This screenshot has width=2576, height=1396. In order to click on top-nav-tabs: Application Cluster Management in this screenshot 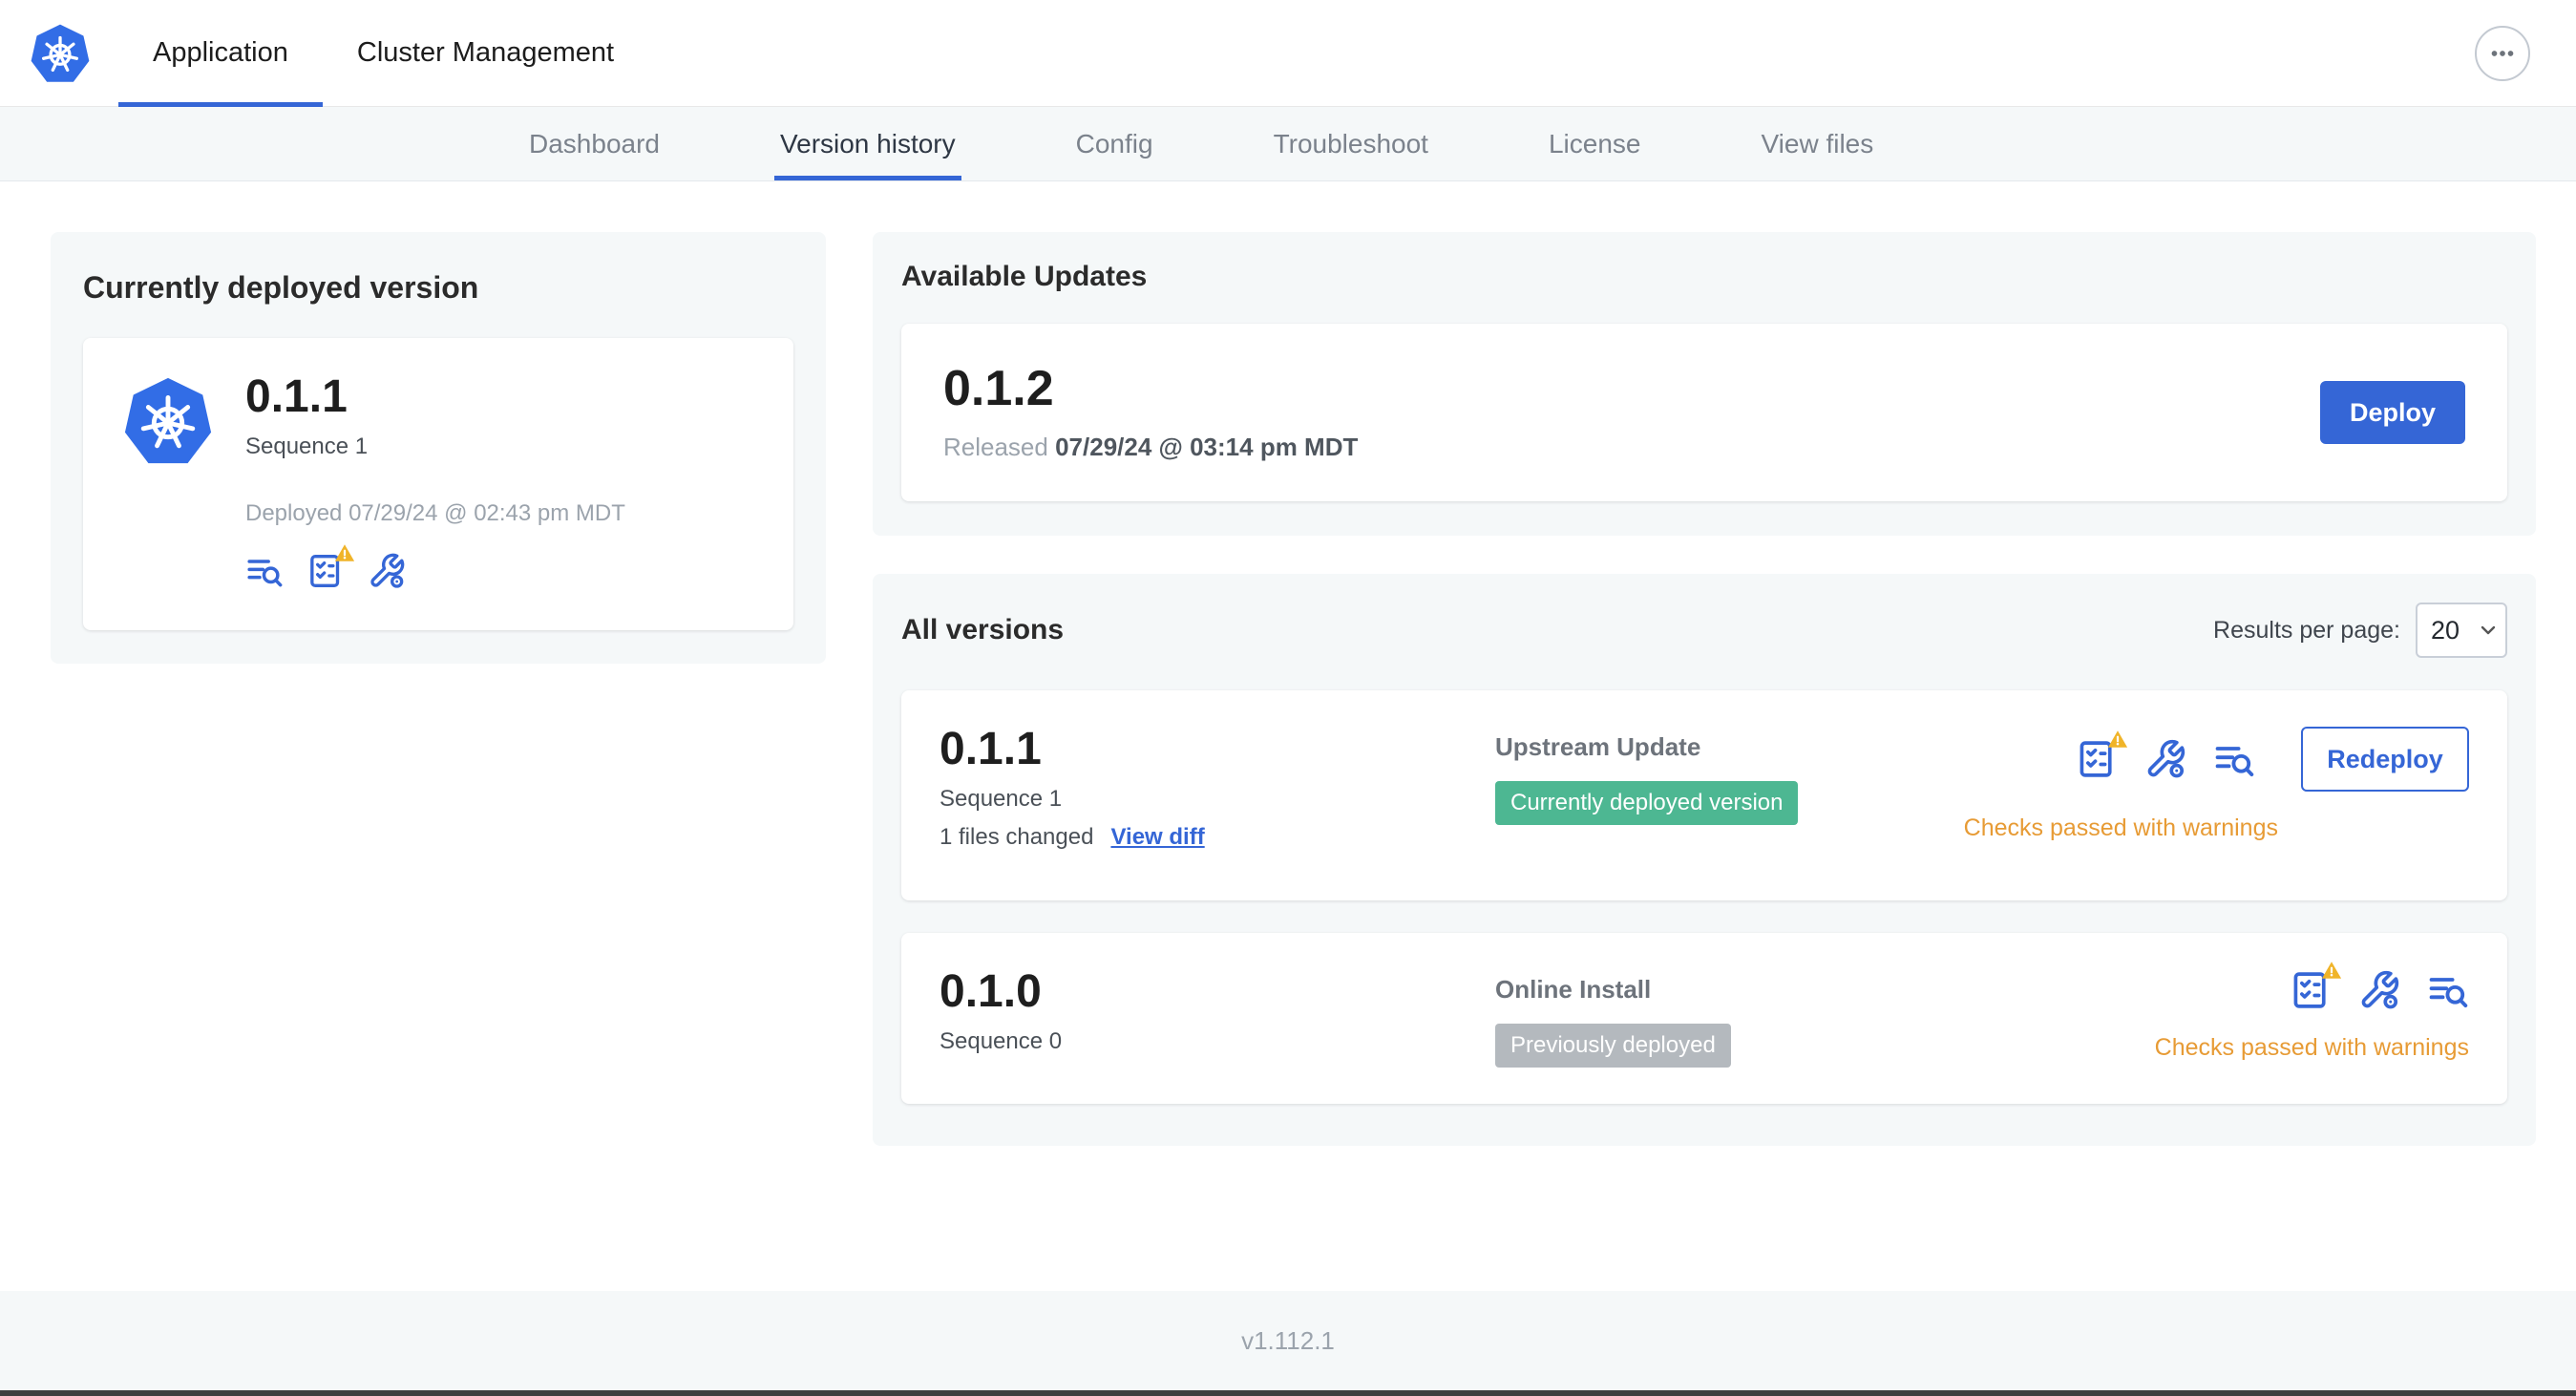, I will do `click(383, 53)`.